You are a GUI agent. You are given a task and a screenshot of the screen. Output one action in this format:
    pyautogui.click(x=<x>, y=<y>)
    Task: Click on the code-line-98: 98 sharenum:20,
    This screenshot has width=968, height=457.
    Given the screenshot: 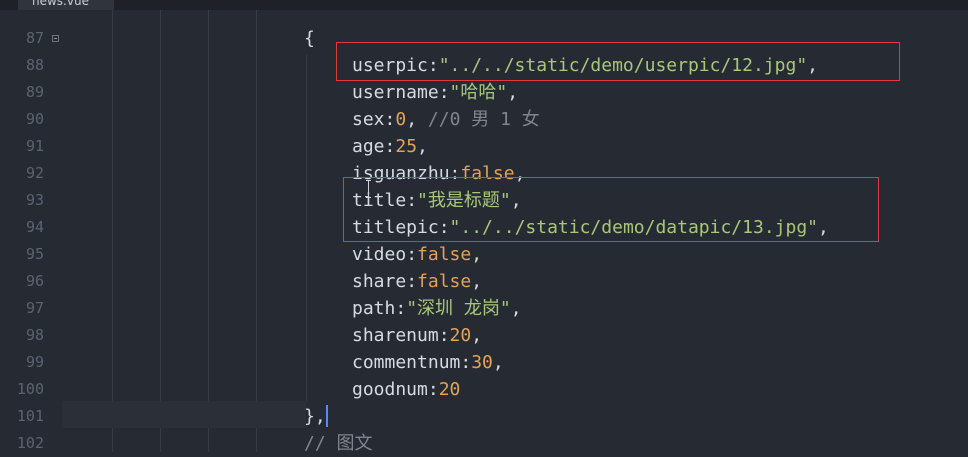 What is the action you would take?
    pyautogui.click(x=484, y=335)
    